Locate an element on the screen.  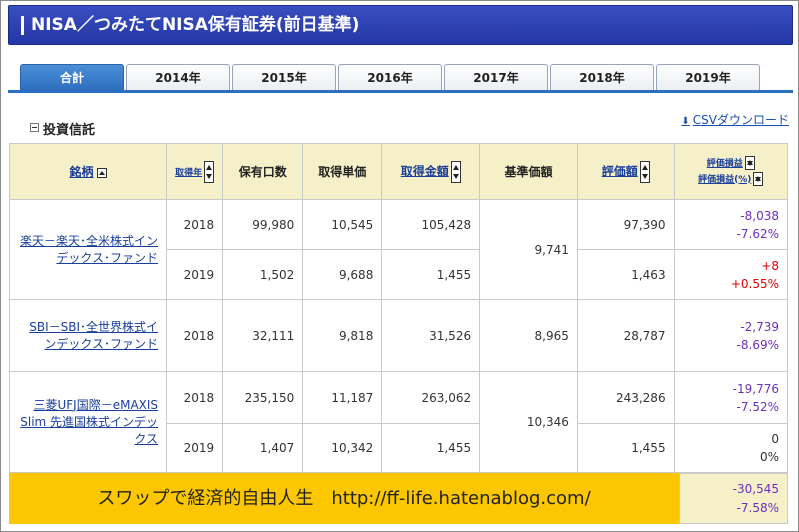
col-valuation: 評価額 is located at coordinates (625, 171).